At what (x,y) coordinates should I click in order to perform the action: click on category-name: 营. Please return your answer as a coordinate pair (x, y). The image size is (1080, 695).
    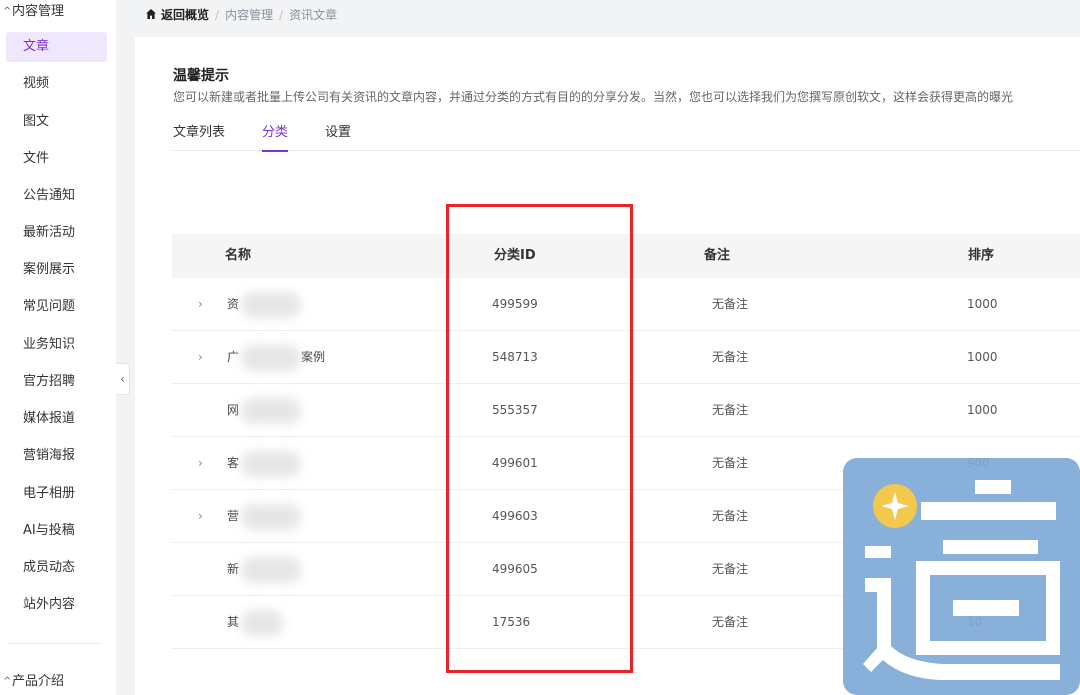
    Looking at the image, I should click on (264, 516).